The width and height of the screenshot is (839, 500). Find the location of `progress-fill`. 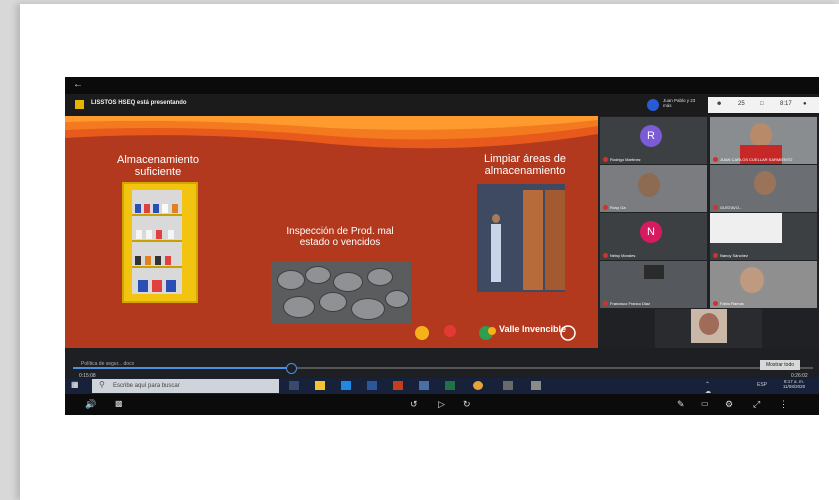

progress-fill is located at coordinates (180, 368).